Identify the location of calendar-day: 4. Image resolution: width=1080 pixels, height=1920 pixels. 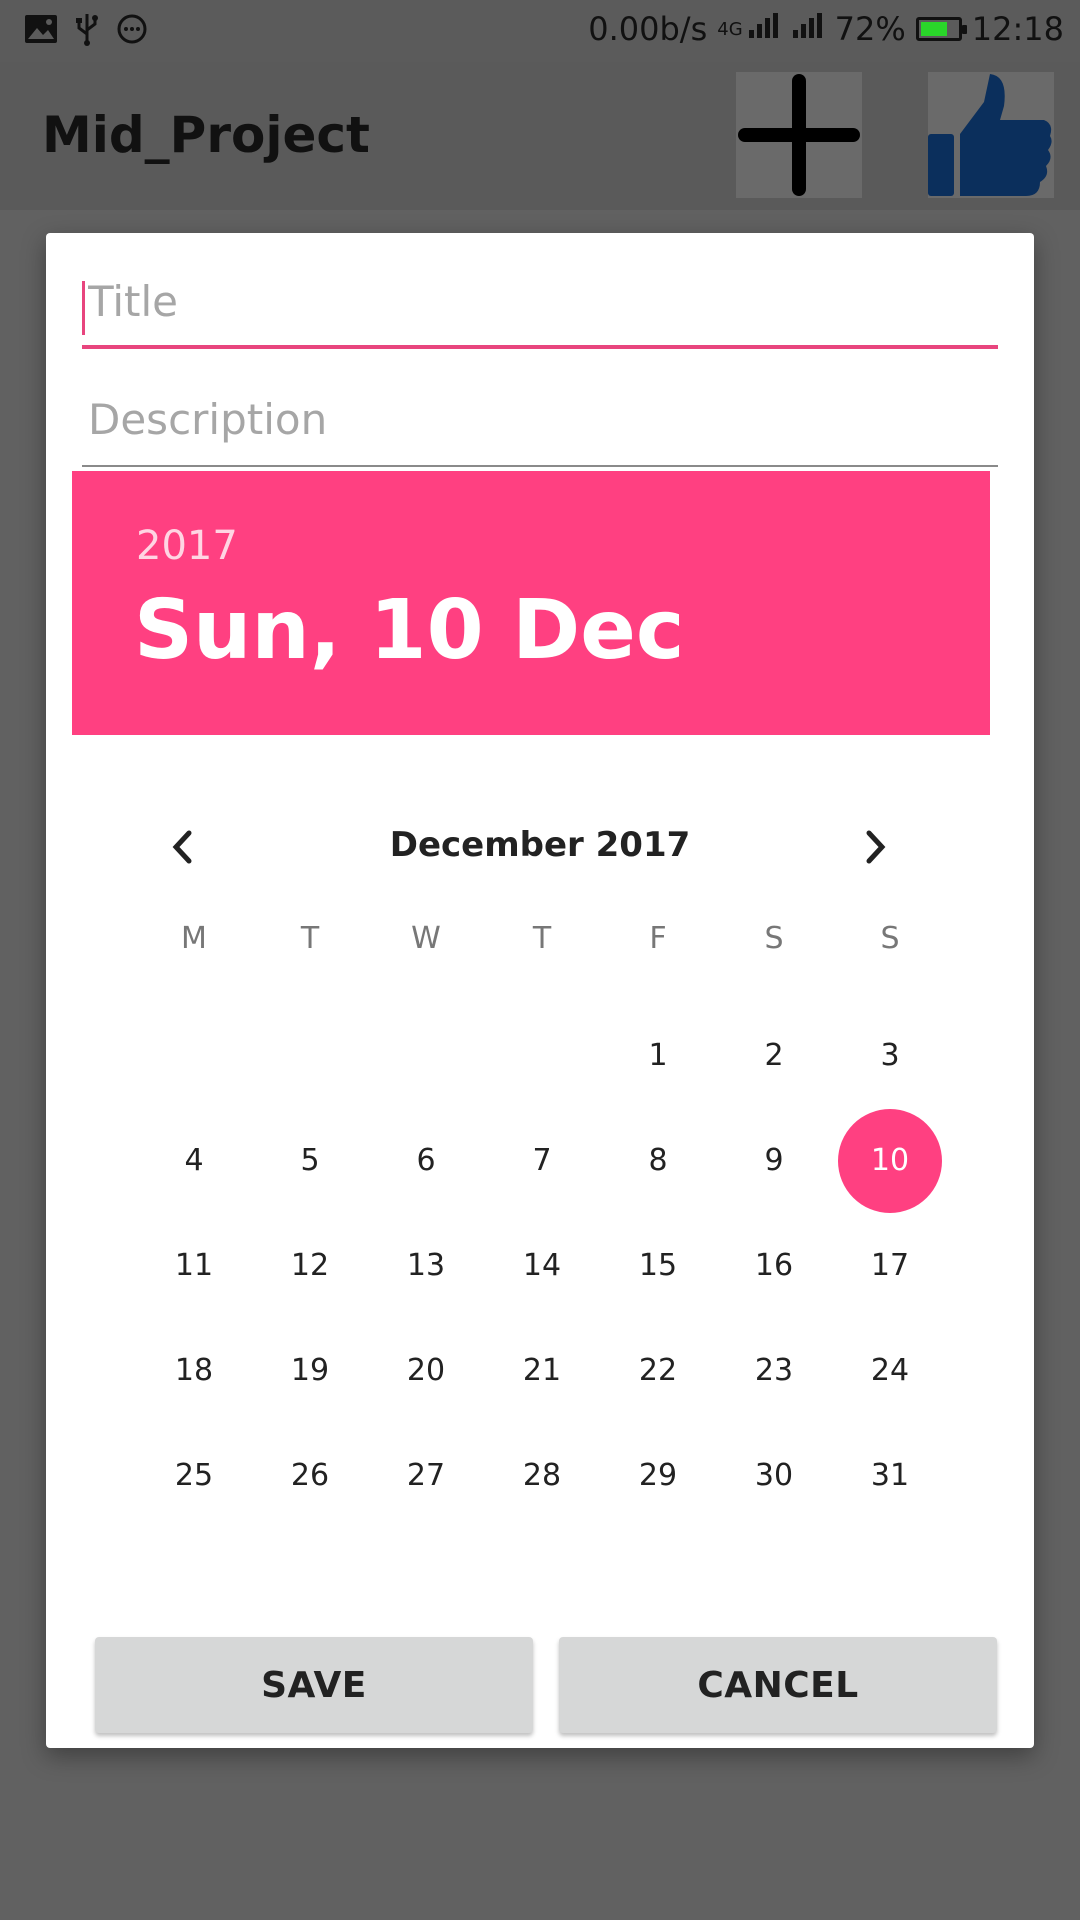
(194, 1160).